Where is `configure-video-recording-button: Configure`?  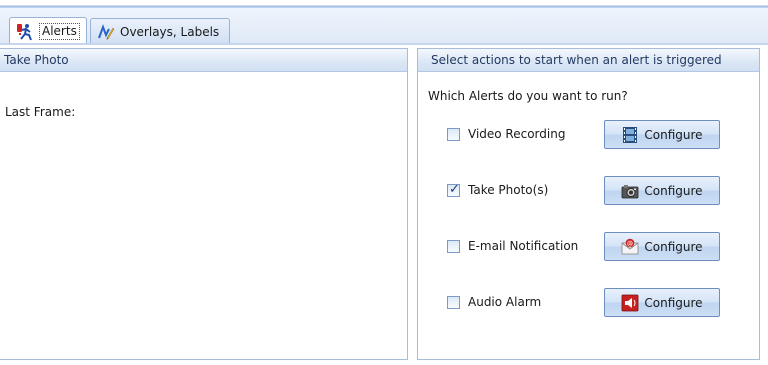 configure-video-recording-button: Configure is located at coordinates (662, 134).